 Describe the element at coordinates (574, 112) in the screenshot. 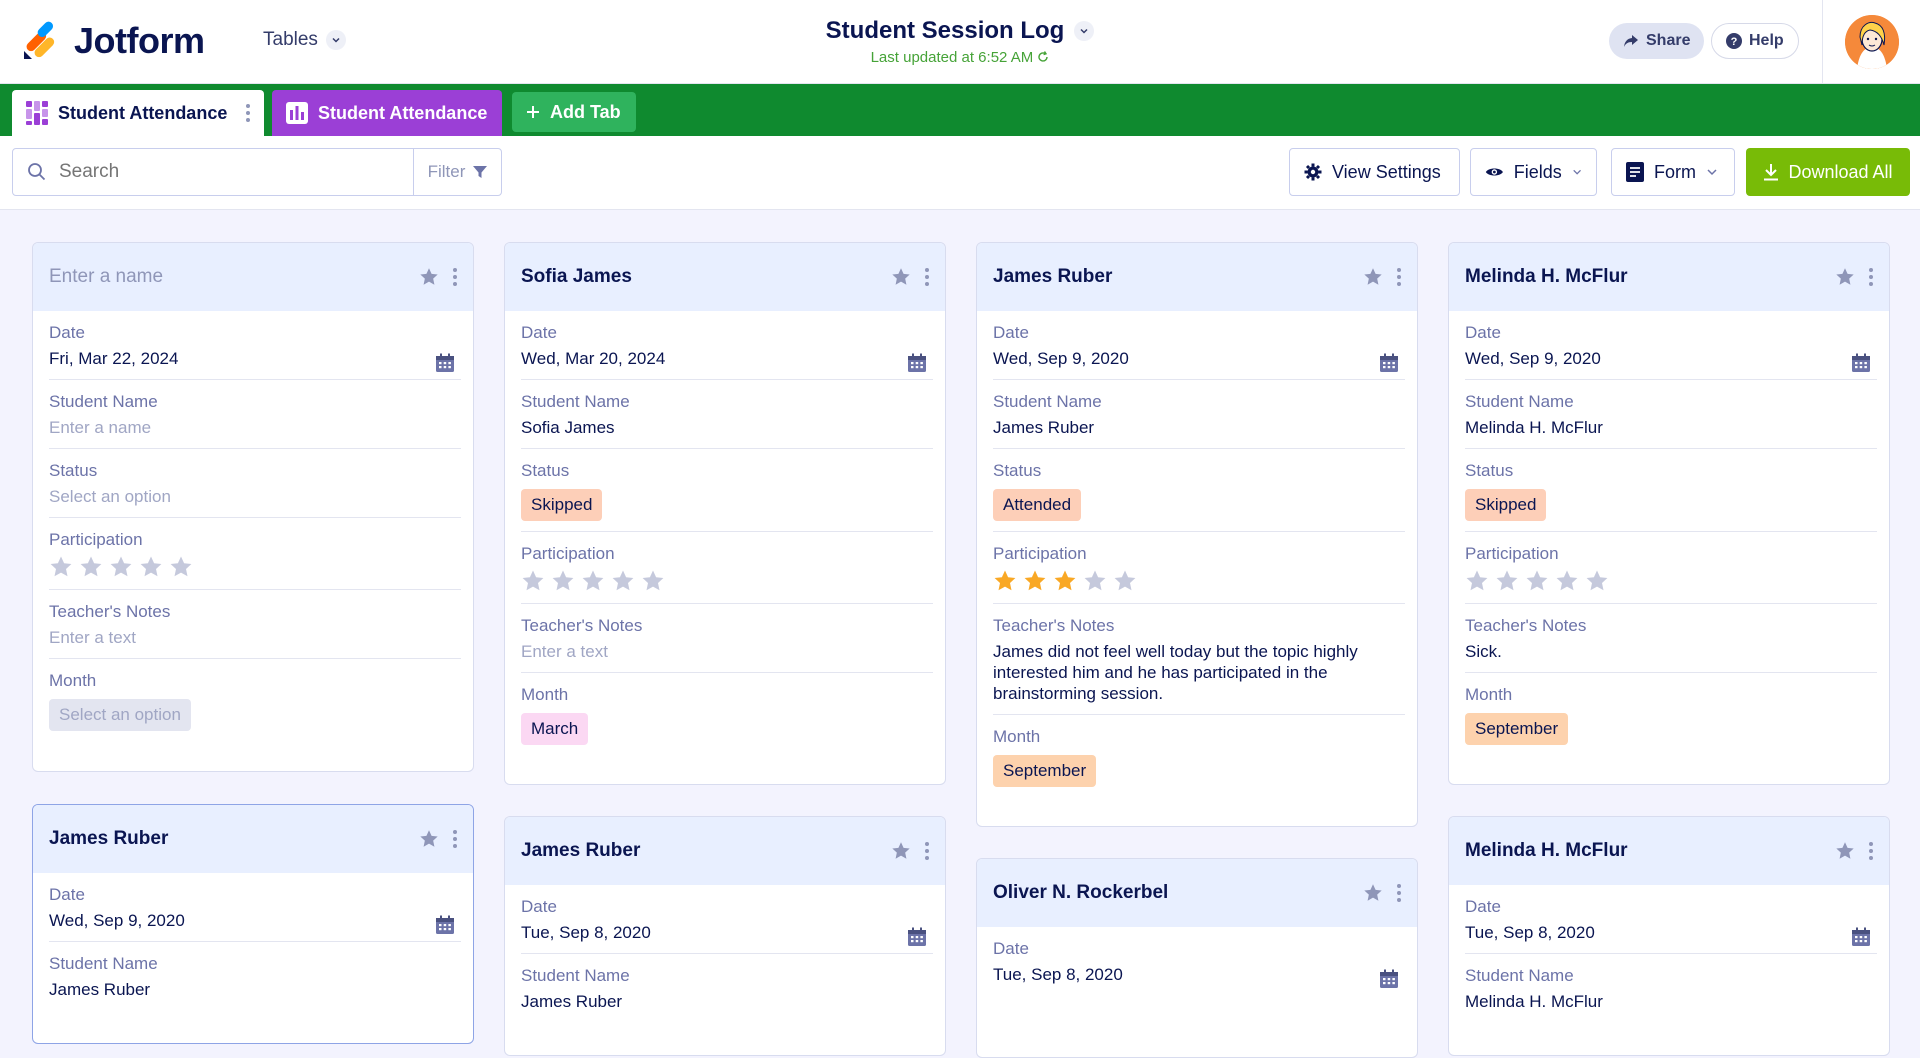

I see `add-tab-button: Add Tab` at that location.